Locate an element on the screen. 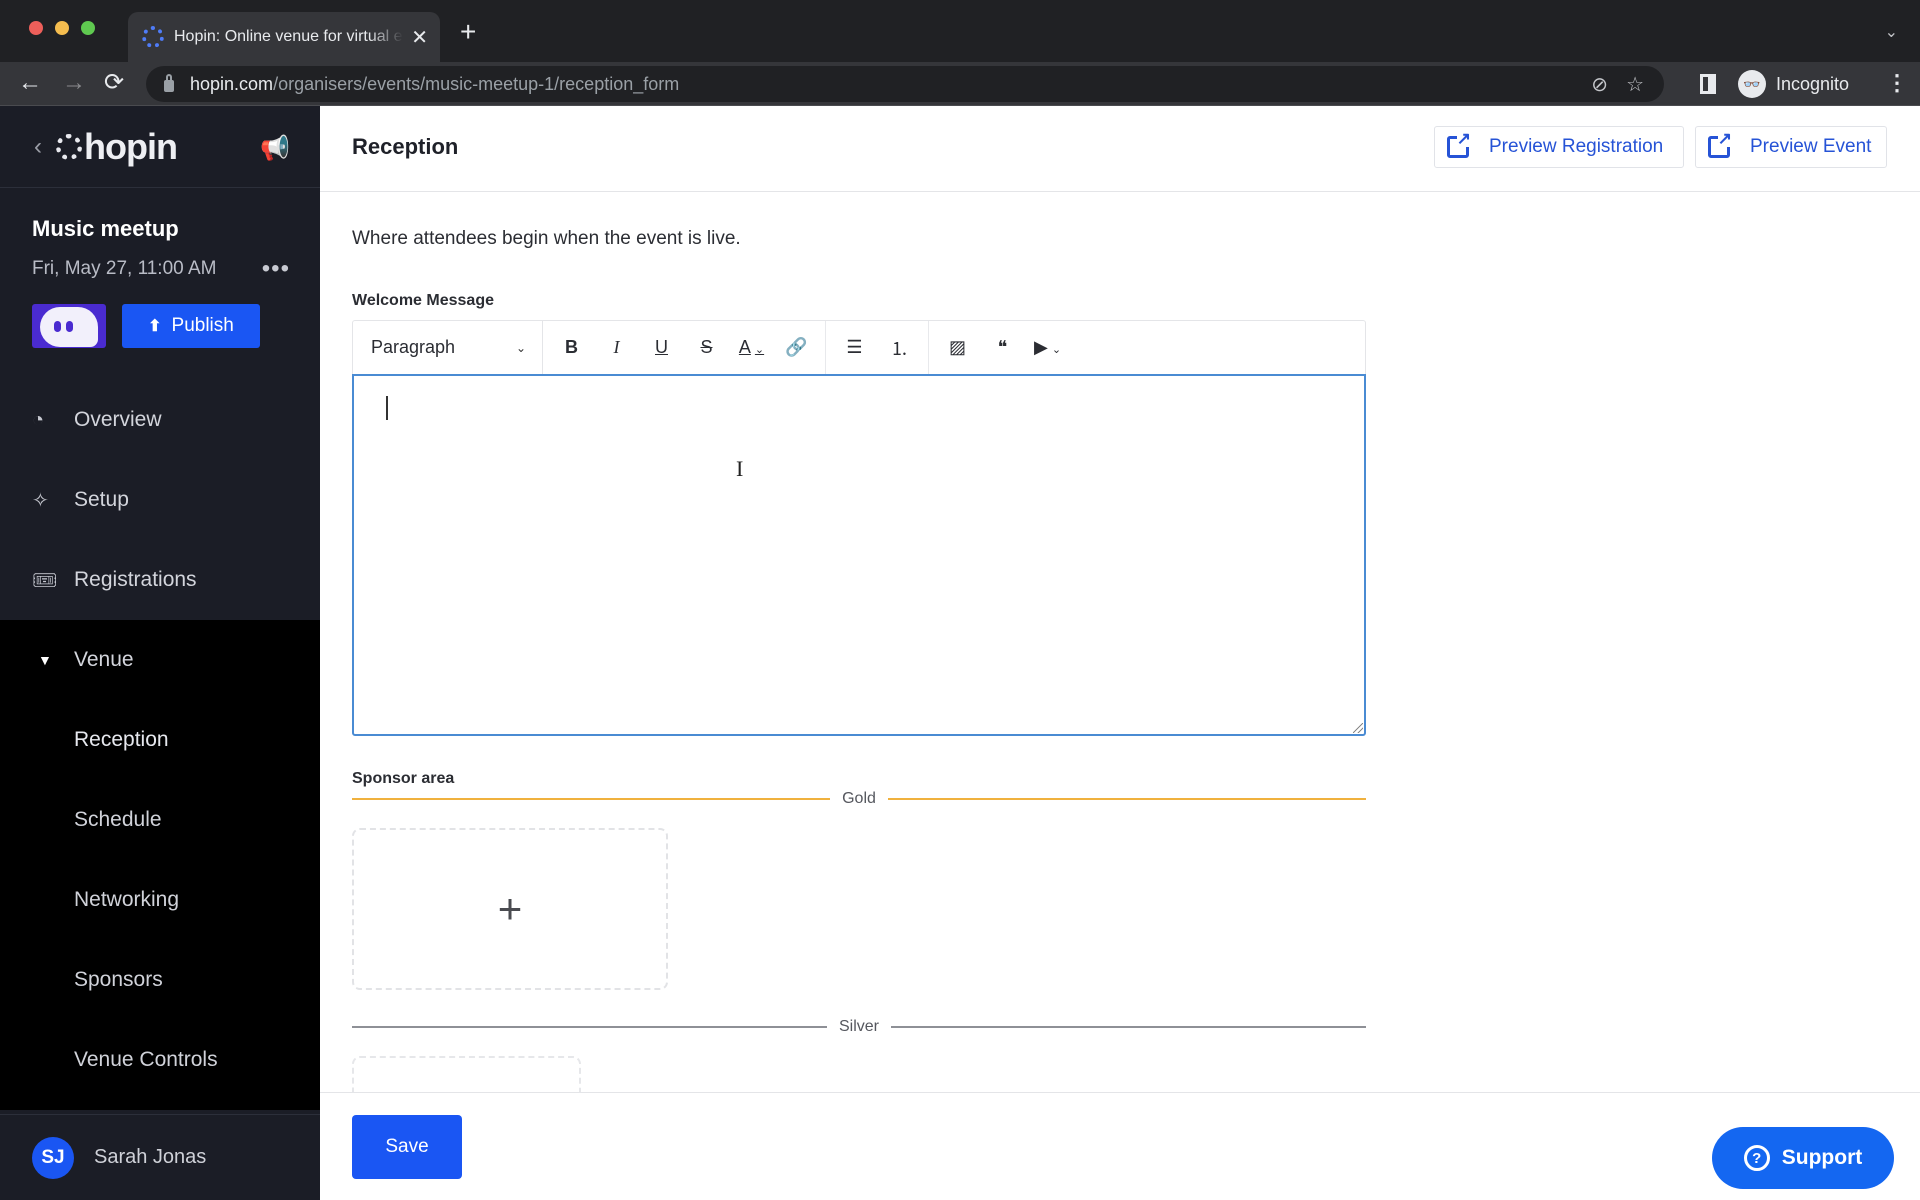 This screenshot has width=1920, height=1200. help-circle-icon: ? is located at coordinates (1756, 1158).